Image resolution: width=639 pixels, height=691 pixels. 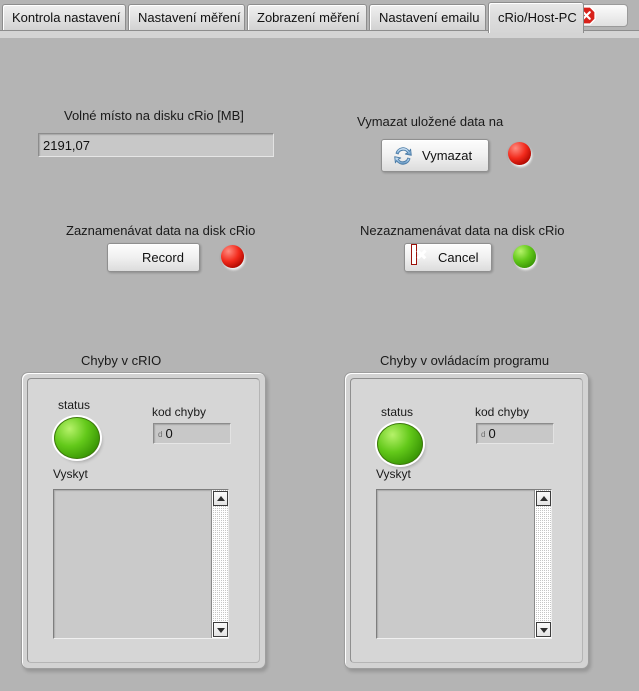 I want to click on erase-button: Vymazat, so click(x=435, y=155).